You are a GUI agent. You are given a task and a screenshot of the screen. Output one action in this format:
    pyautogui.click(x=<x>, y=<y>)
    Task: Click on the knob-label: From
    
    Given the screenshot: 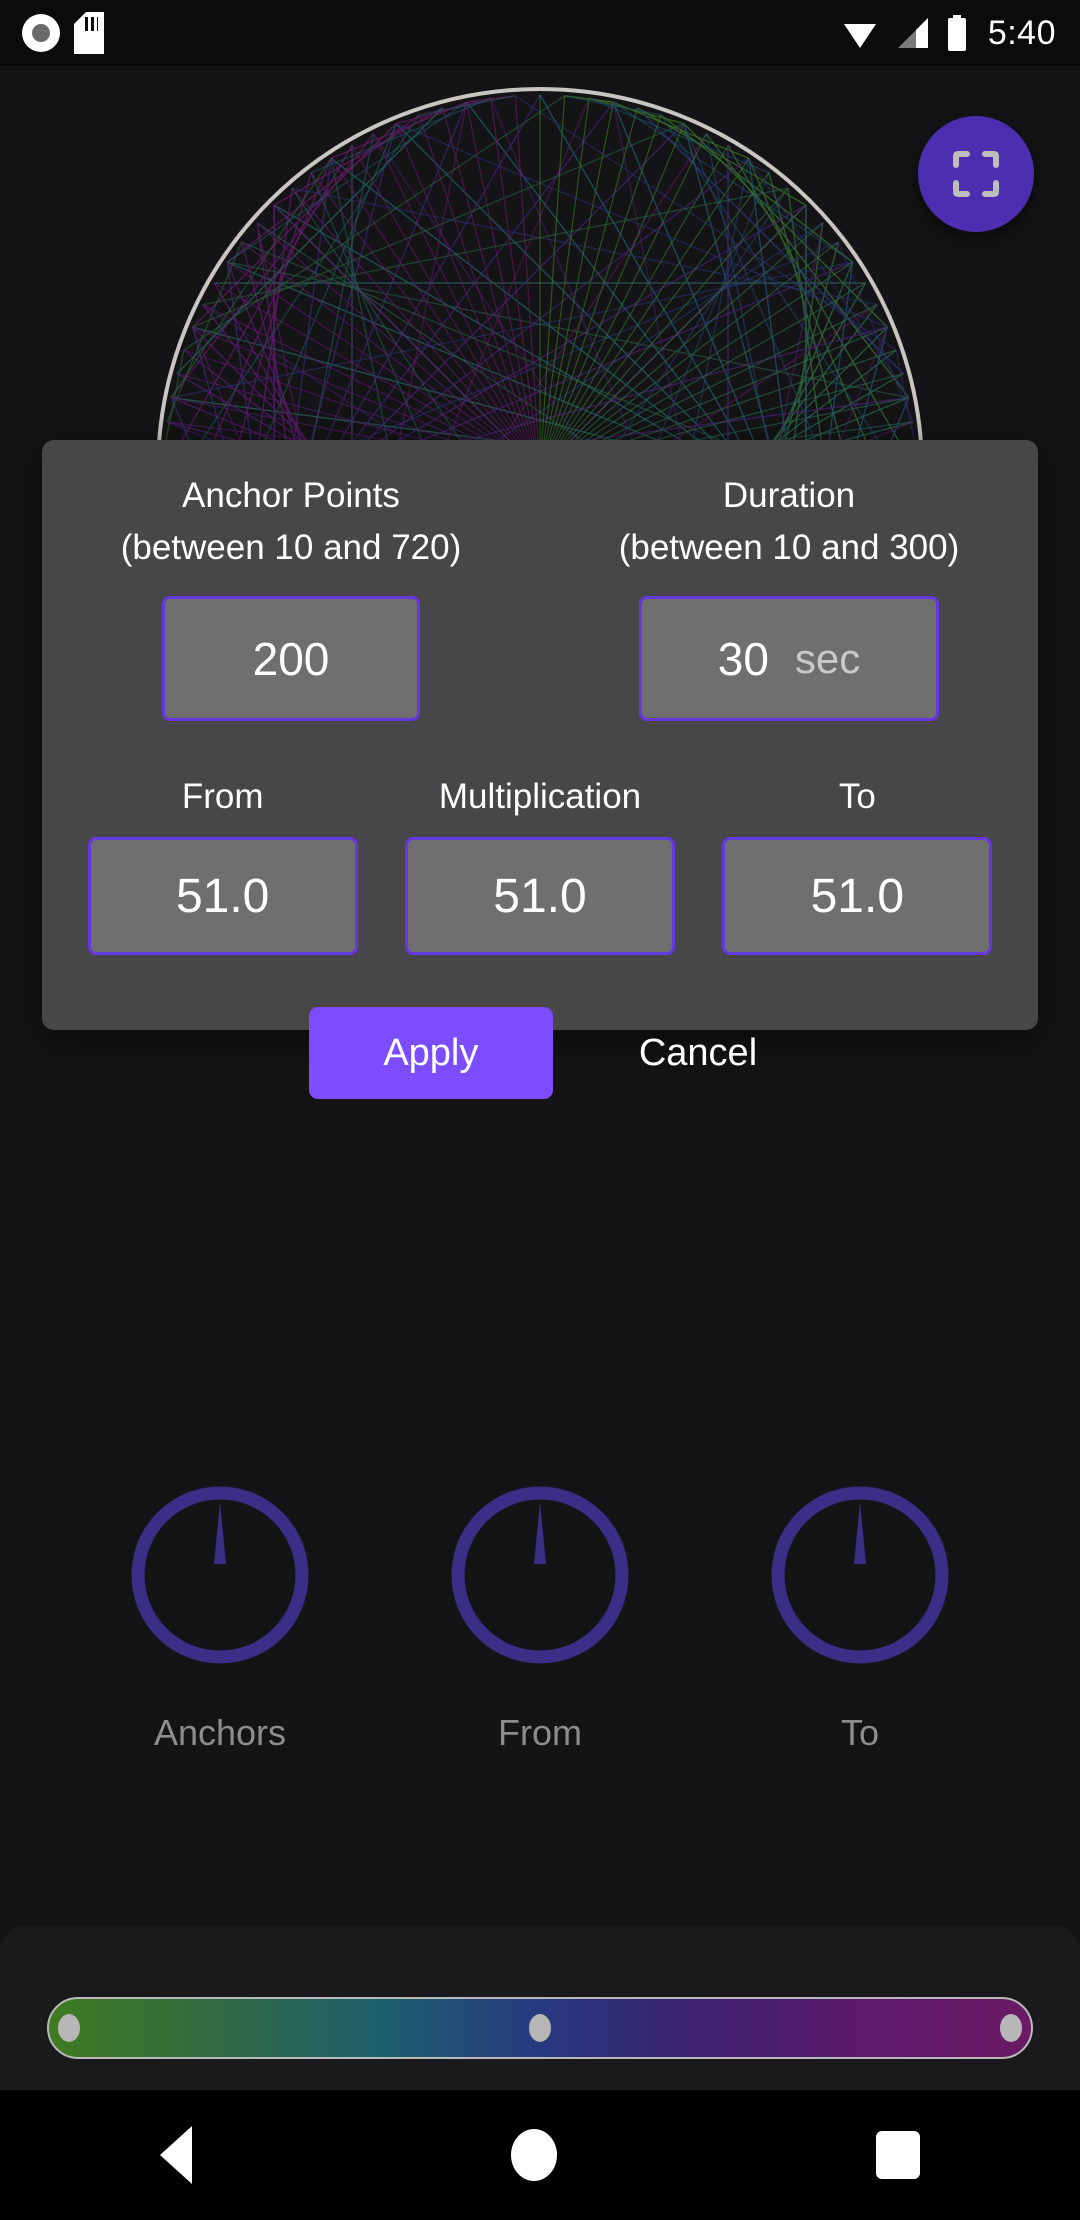 What is the action you would take?
    pyautogui.click(x=540, y=1732)
    